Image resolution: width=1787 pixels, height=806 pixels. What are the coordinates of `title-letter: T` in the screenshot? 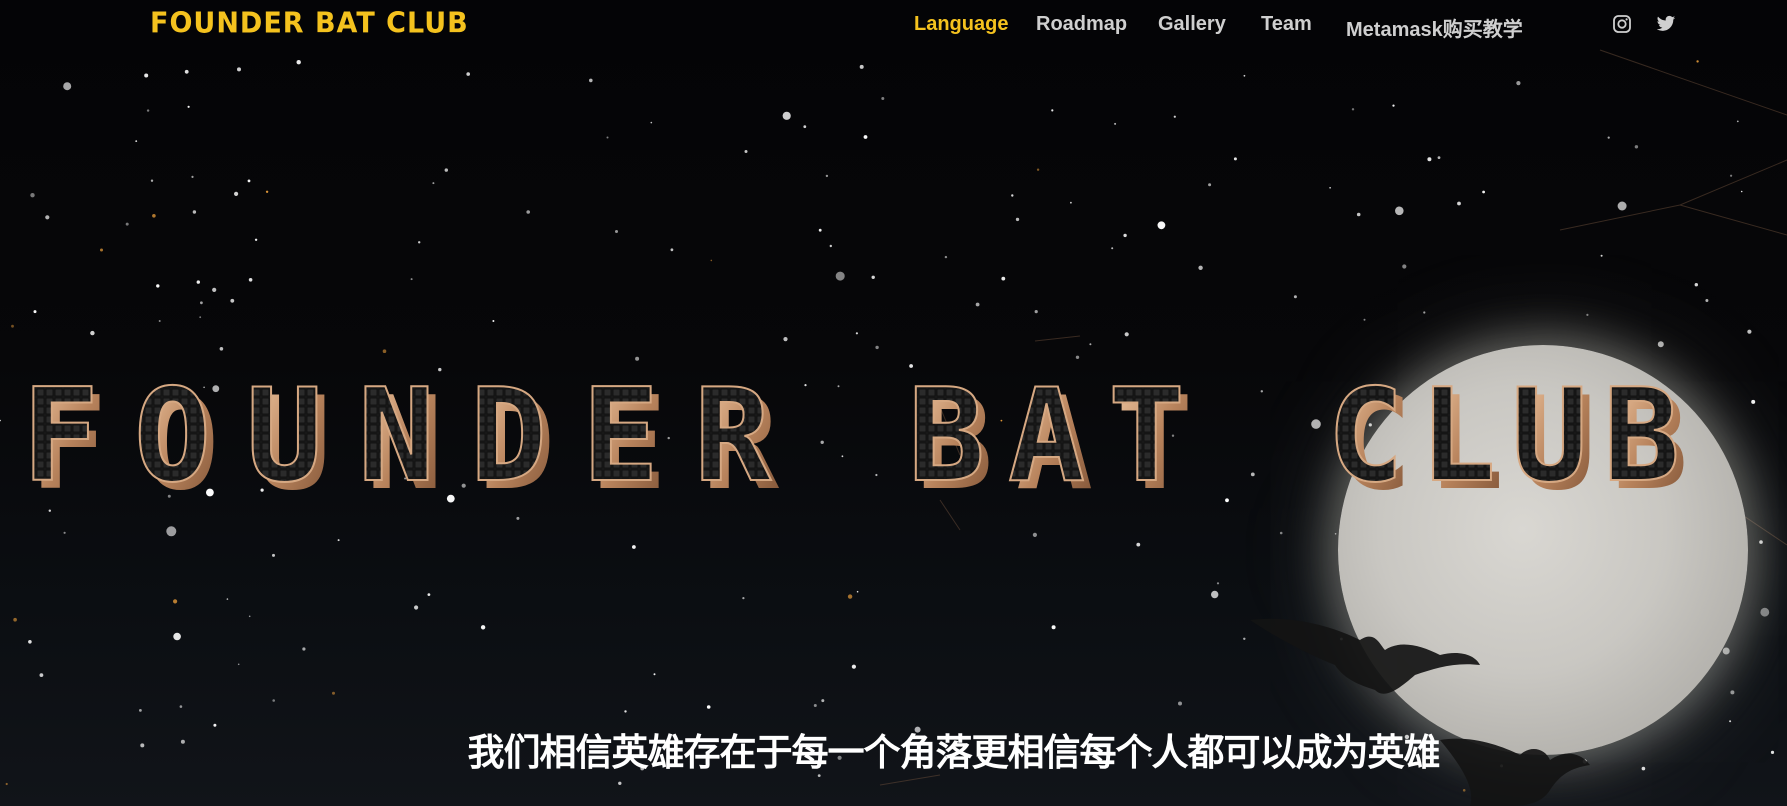 It's located at (1146, 440).